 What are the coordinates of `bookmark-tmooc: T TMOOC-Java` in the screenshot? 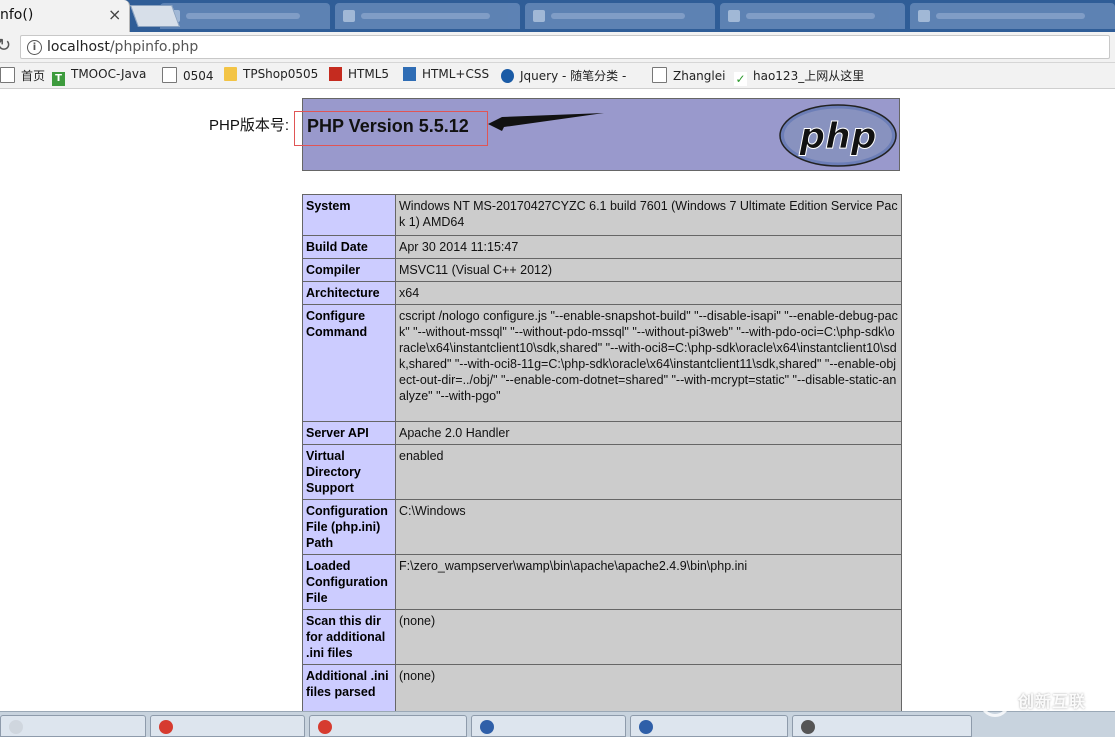 It's located at (99, 76).